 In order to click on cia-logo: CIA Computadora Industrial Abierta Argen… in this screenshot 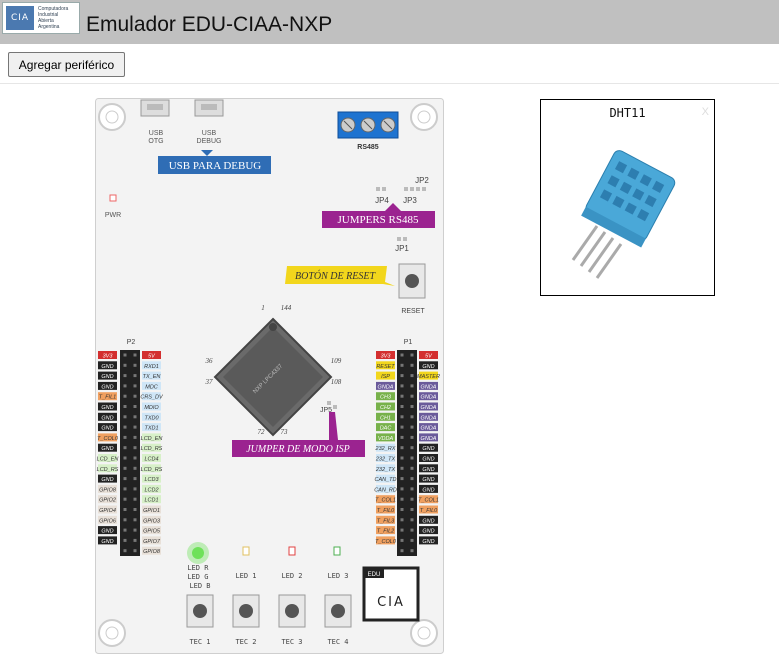, I will do `click(41, 18)`.